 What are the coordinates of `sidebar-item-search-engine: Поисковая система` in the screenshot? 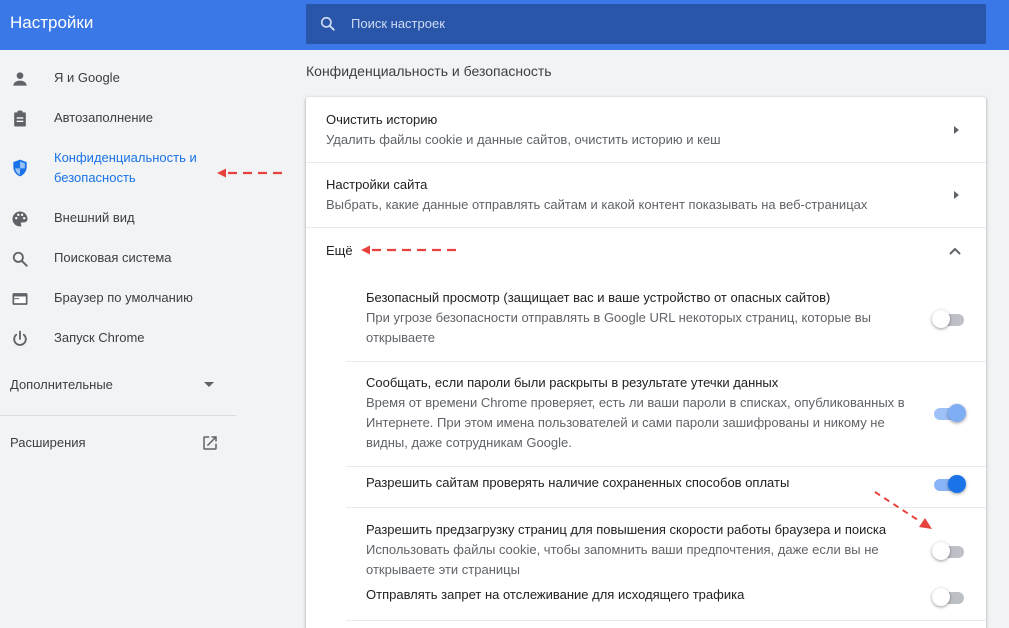 It's located at (118, 259).